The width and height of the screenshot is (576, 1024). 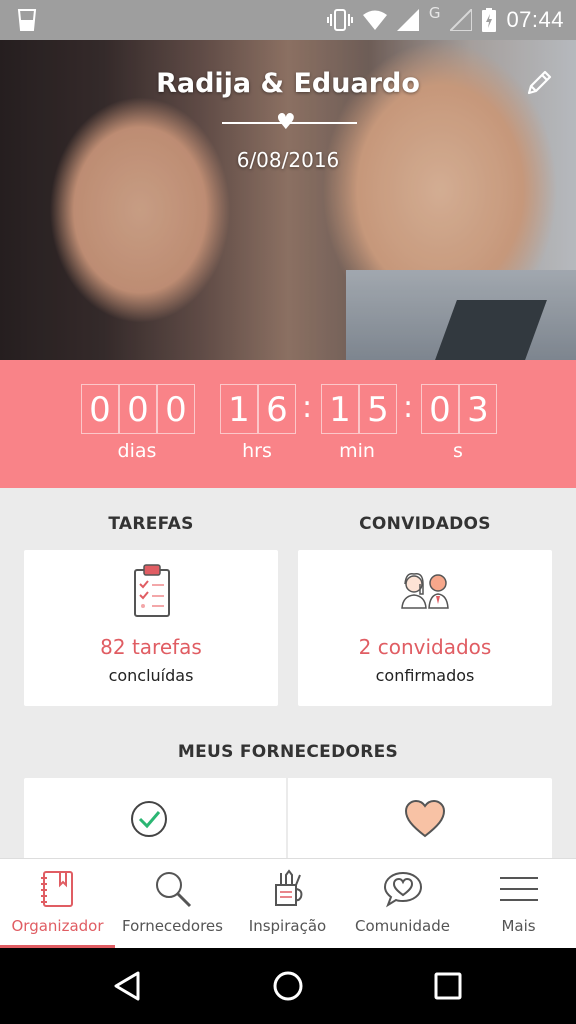 I want to click on signal-icon, so click(x=407, y=20).